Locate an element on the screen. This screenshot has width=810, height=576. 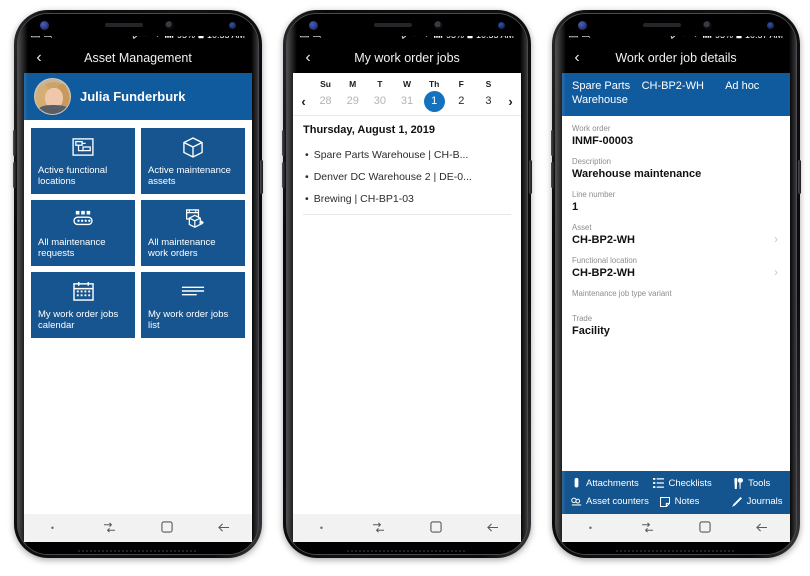
next-week-button: › is located at coordinates (510, 101).